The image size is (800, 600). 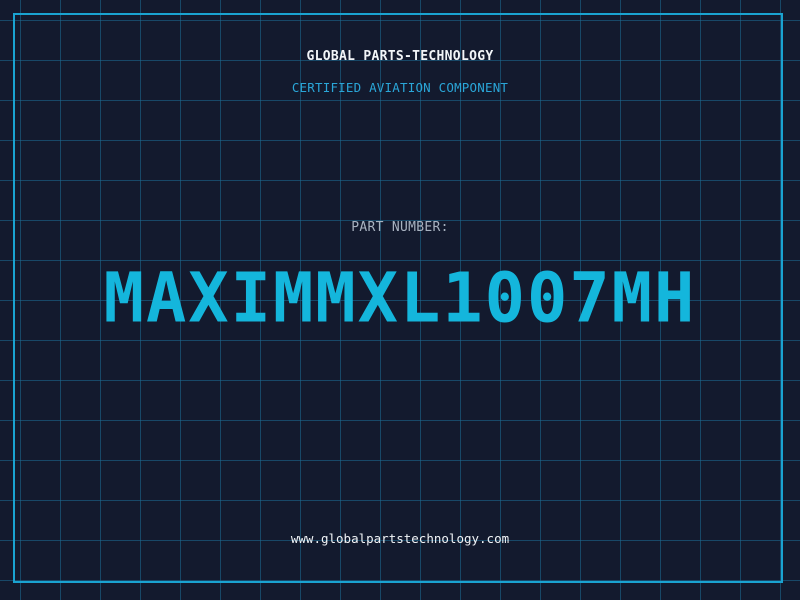 What do you see at coordinates (400, 538) in the screenshot?
I see `website-link: www.globalpartstechnology.com` at bounding box center [400, 538].